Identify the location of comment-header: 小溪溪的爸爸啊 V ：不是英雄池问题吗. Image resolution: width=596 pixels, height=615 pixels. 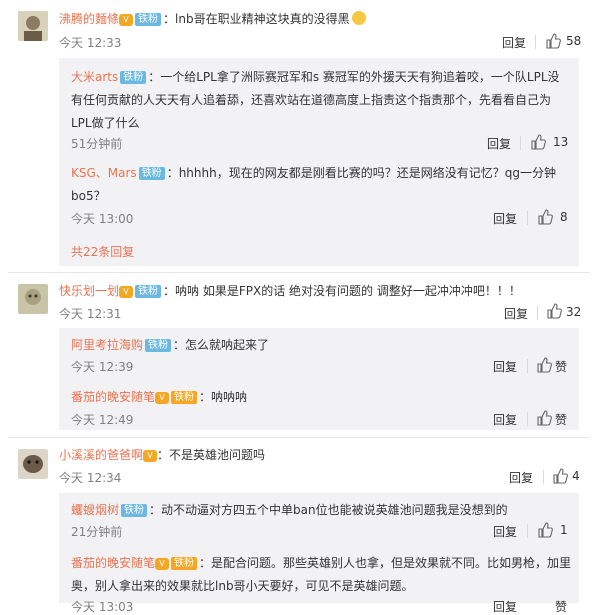
(162, 454).